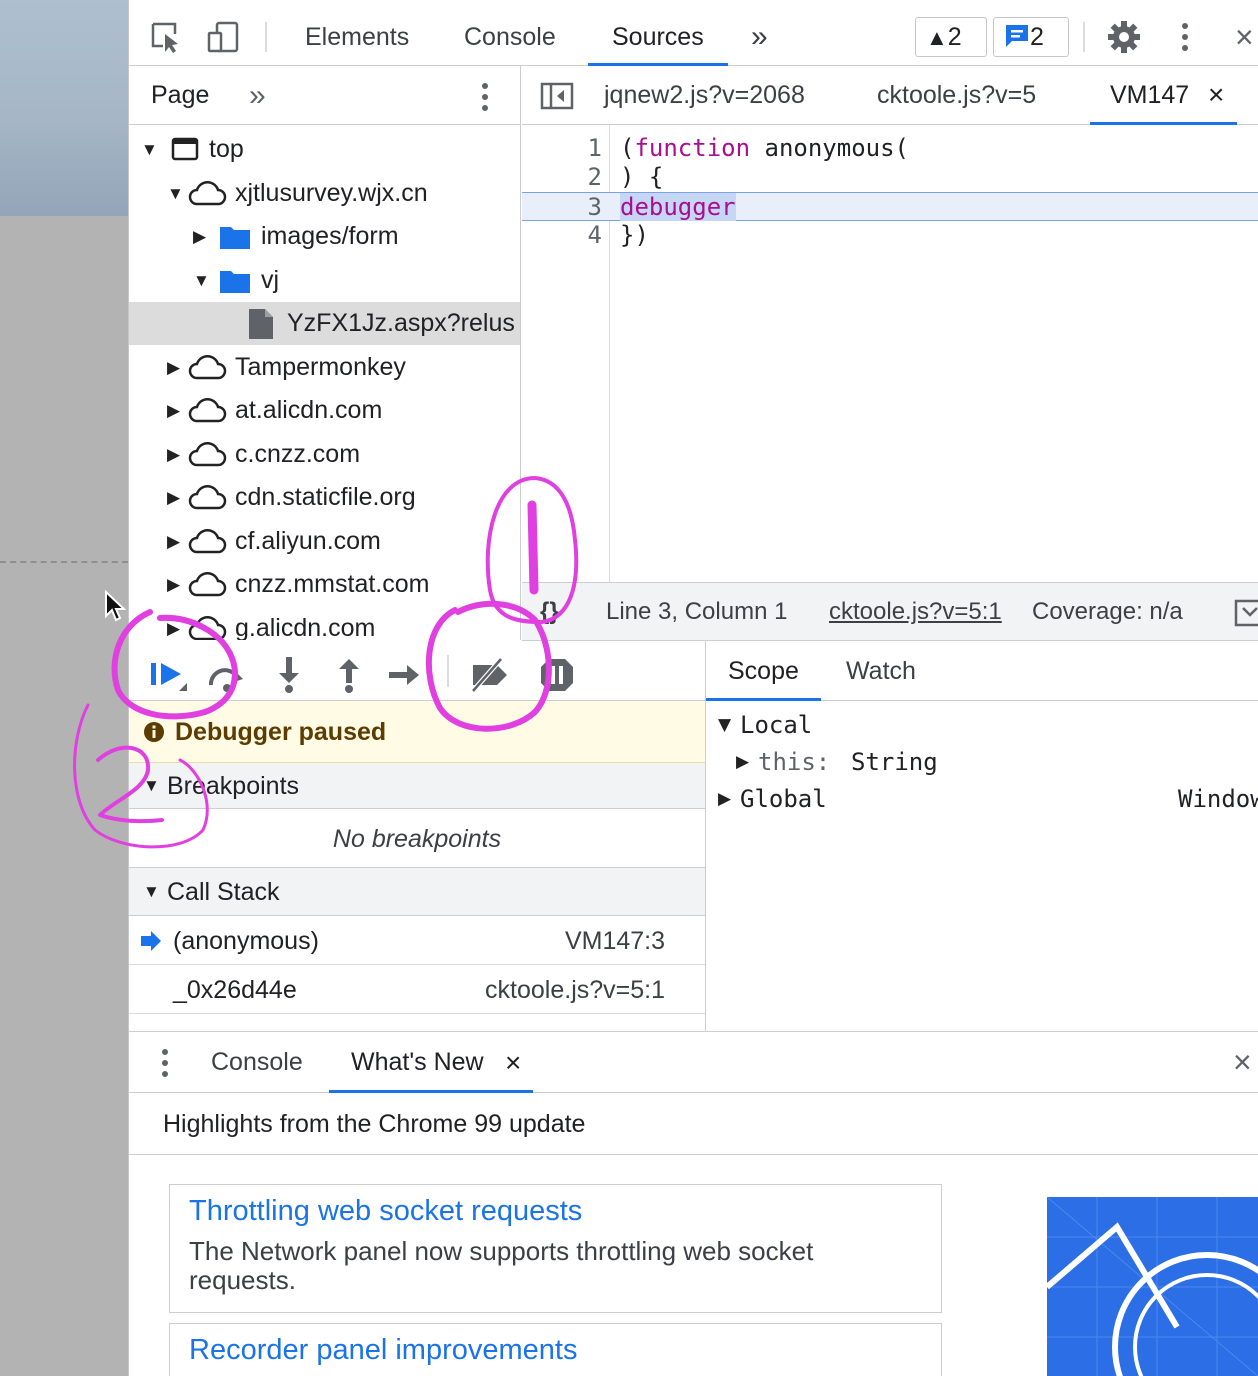 Image resolution: width=1258 pixels, height=1376 pixels. Describe the element at coordinates (407, 675) in the screenshot. I see `step-icon` at that location.